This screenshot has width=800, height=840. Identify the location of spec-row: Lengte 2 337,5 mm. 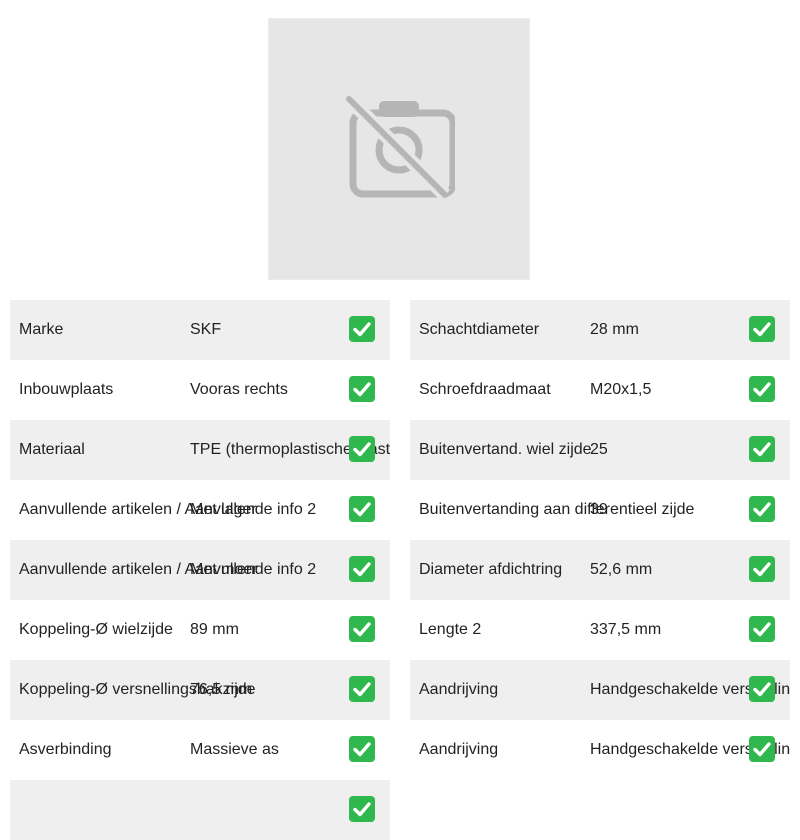
(600, 630).